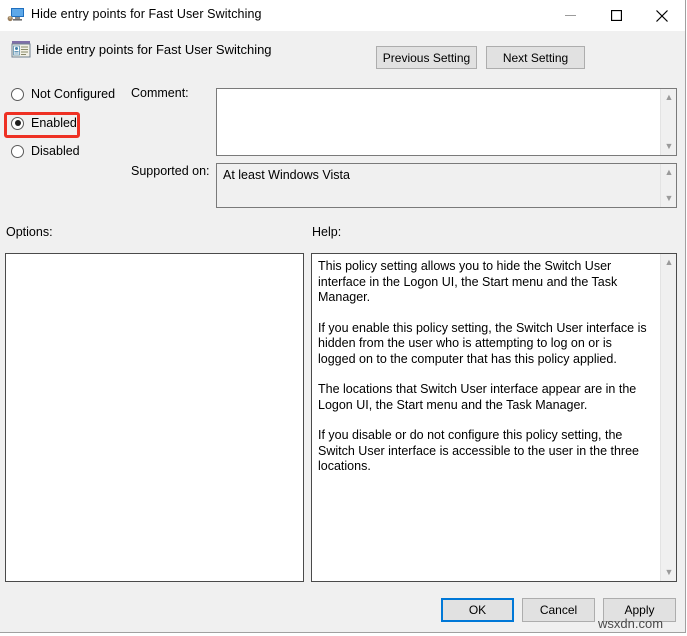 The width and height of the screenshot is (687, 636). Describe the element at coordinates (160, 93) in the screenshot. I see `comment-label: Comment:` at that location.